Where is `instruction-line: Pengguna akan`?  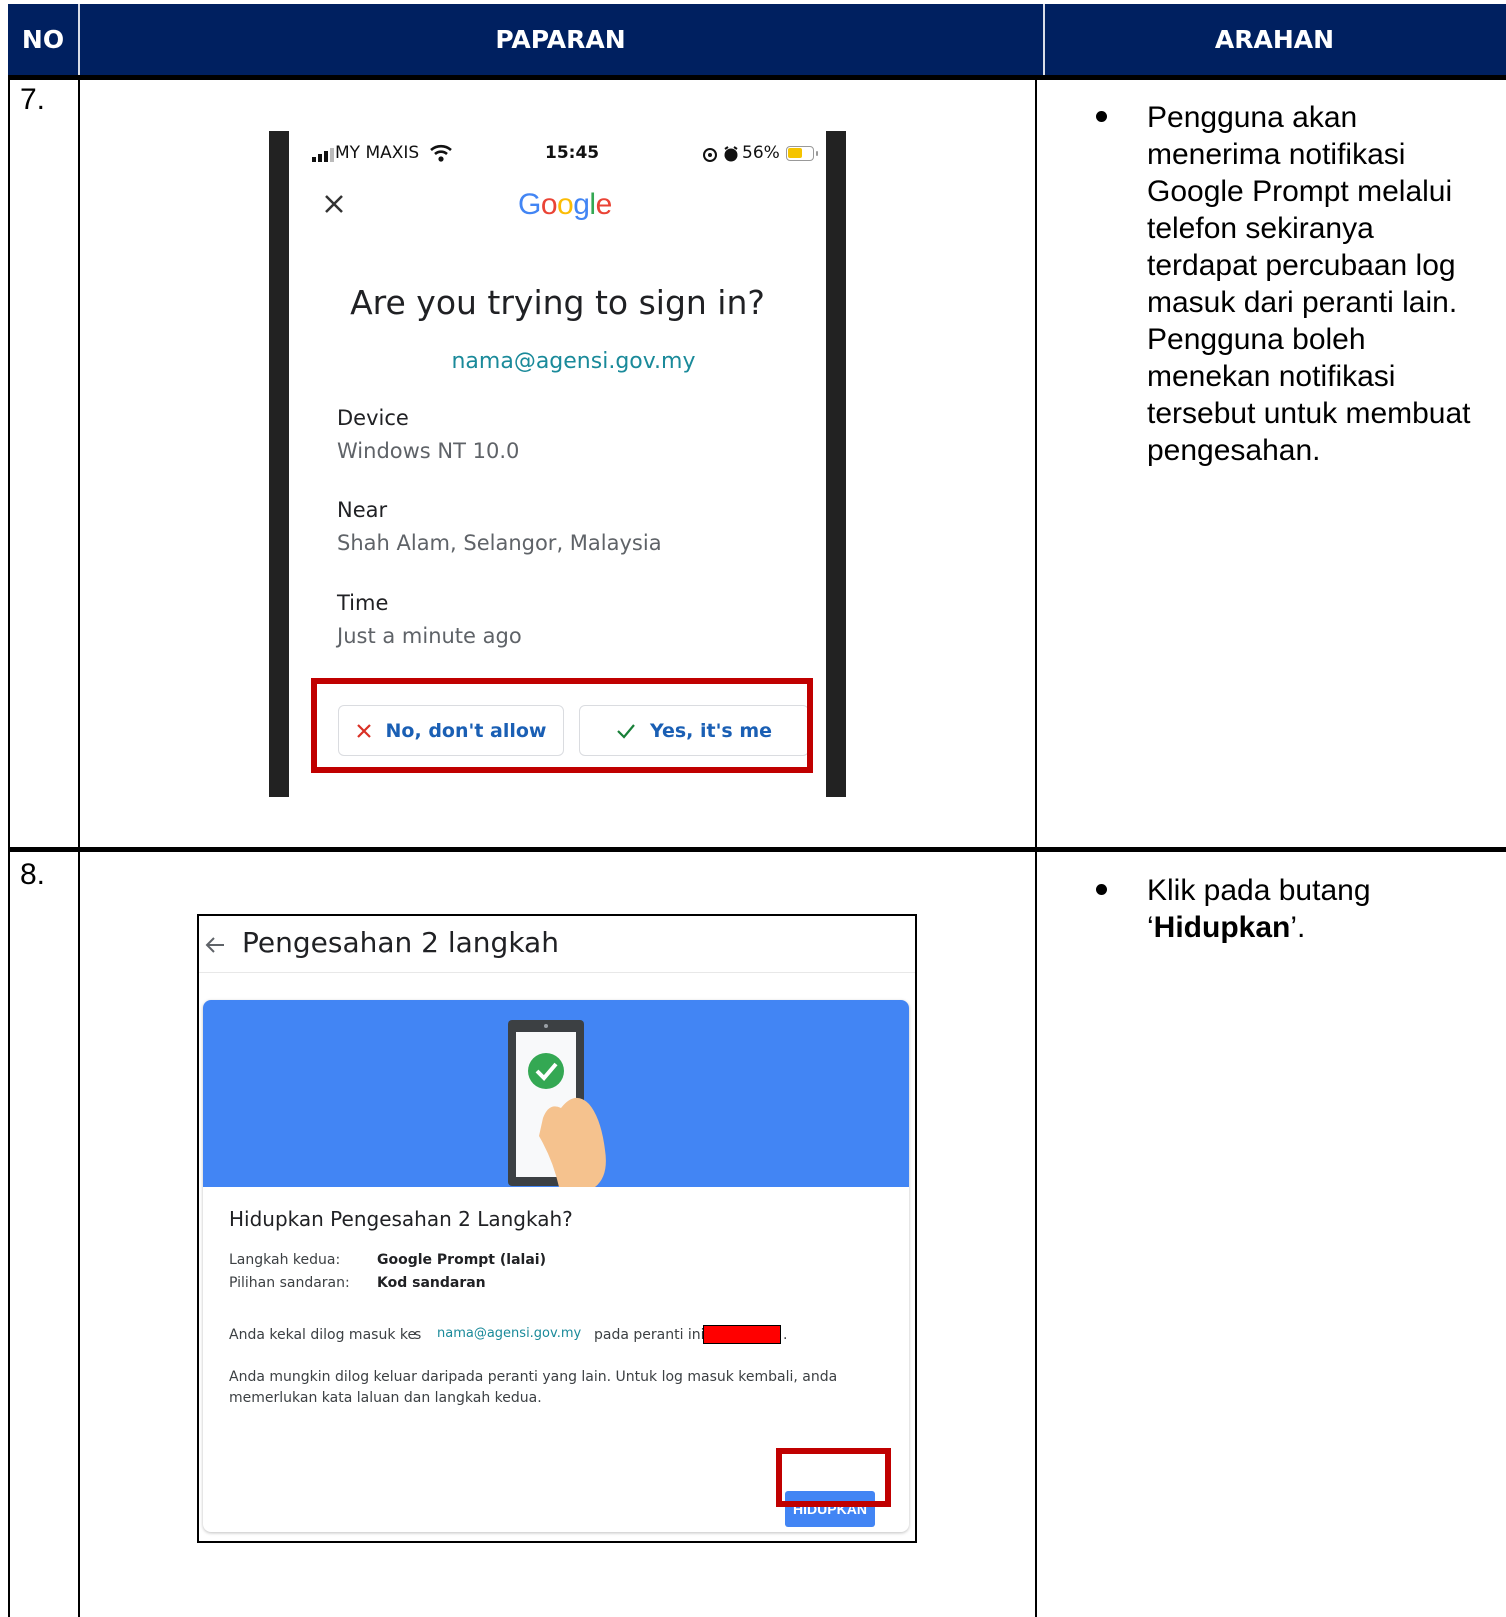 instruction-line: Pengguna akan is located at coordinates (1252, 117).